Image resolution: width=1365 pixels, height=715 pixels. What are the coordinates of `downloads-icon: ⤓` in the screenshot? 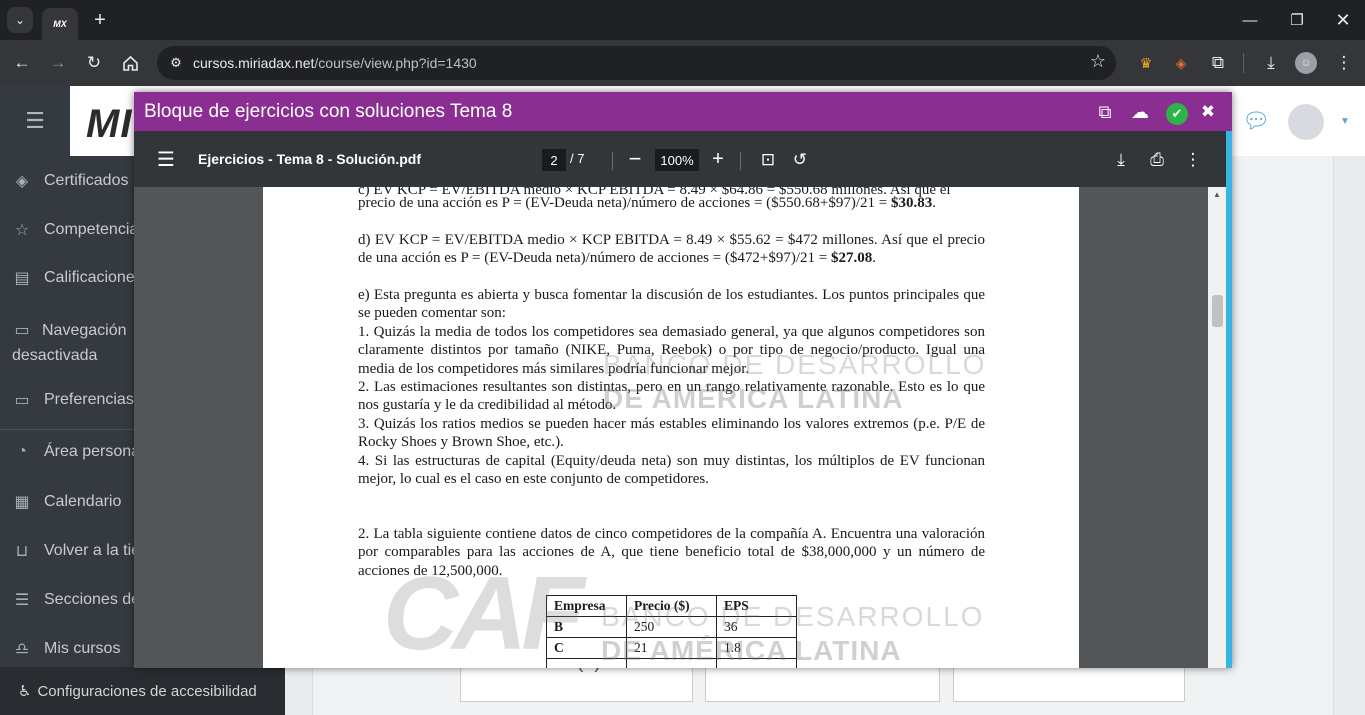 It's located at (1271, 63).